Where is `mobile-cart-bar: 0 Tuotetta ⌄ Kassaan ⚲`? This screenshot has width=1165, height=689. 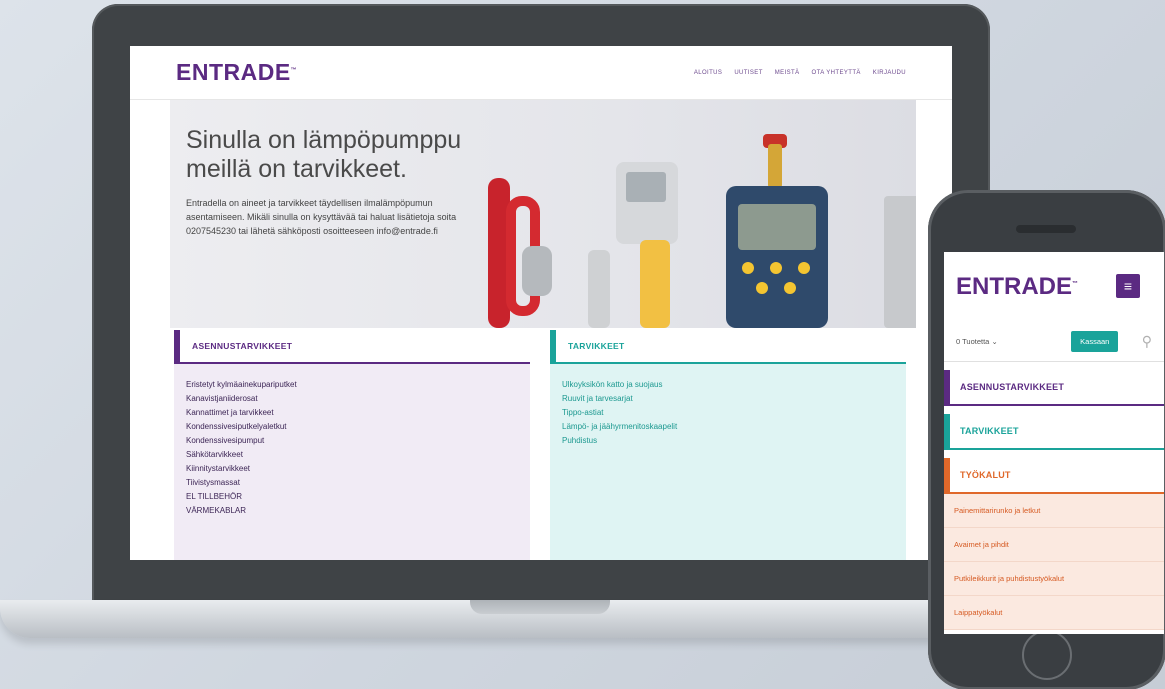 mobile-cart-bar: 0 Tuotetta ⌄ Kassaan ⚲ is located at coordinates (1054, 342).